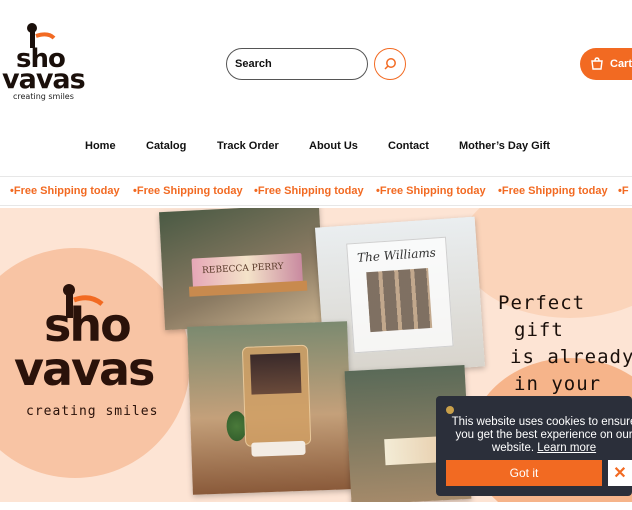 This screenshot has width=632, height=510. What do you see at coordinates (542, 303) in the screenshot?
I see `hero-headline-line: Perfect` at bounding box center [542, 303].